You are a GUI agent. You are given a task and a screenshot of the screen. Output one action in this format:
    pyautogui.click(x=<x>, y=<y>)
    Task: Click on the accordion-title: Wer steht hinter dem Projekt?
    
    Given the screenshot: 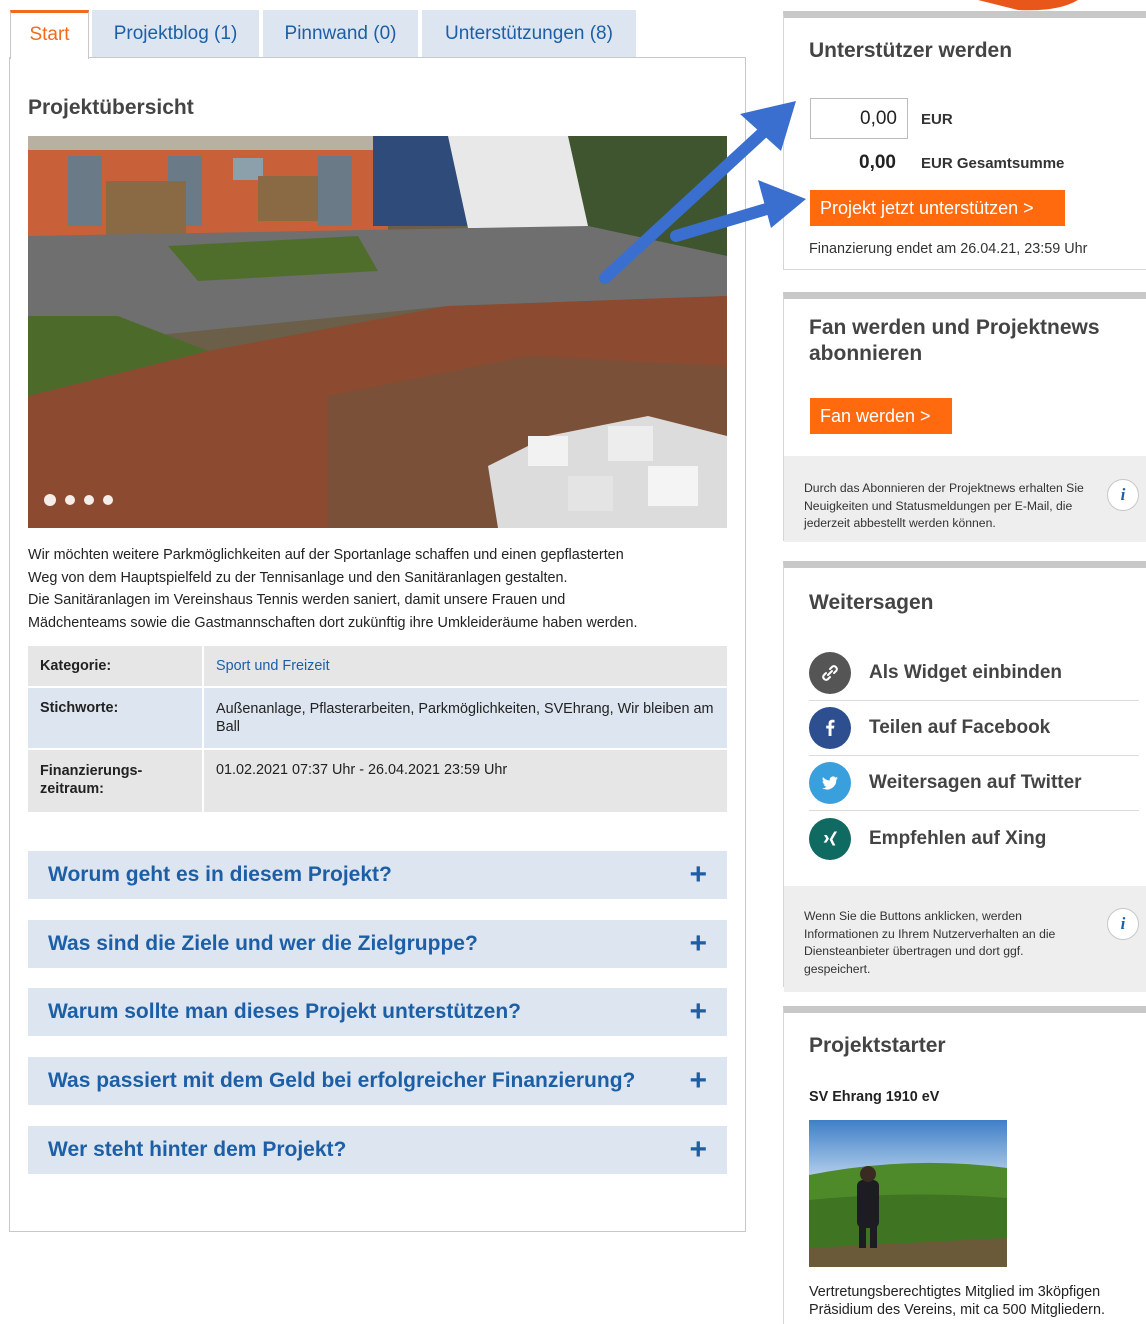 What is the action you would take?
    pyautogui.click(x=197, y=1149)
    